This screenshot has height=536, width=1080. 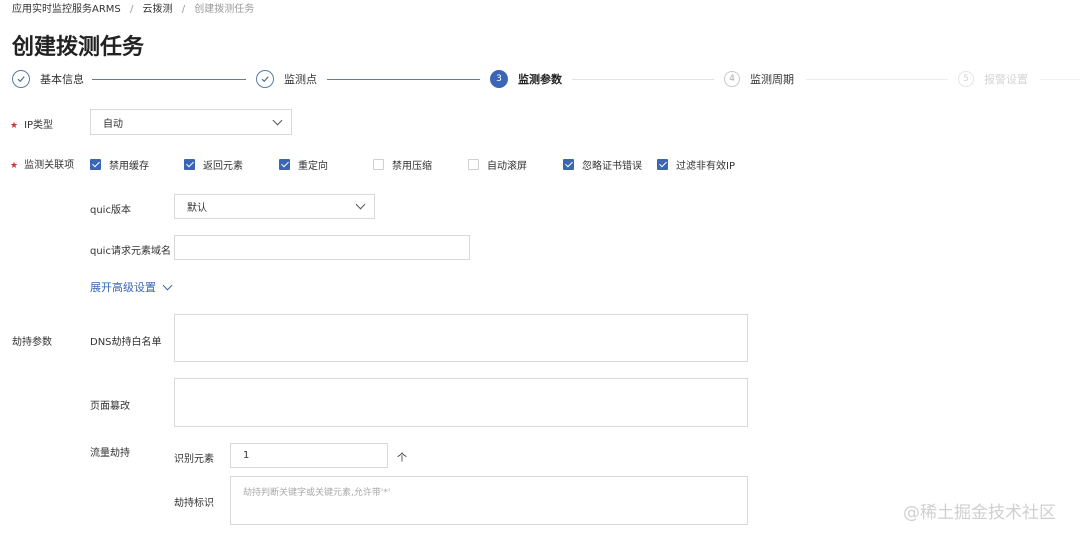 What do you see at coordinates (32, 342) in the screenshot?
I see `hijack-params-label: 劫持参数` at bounding box center [32, 342].